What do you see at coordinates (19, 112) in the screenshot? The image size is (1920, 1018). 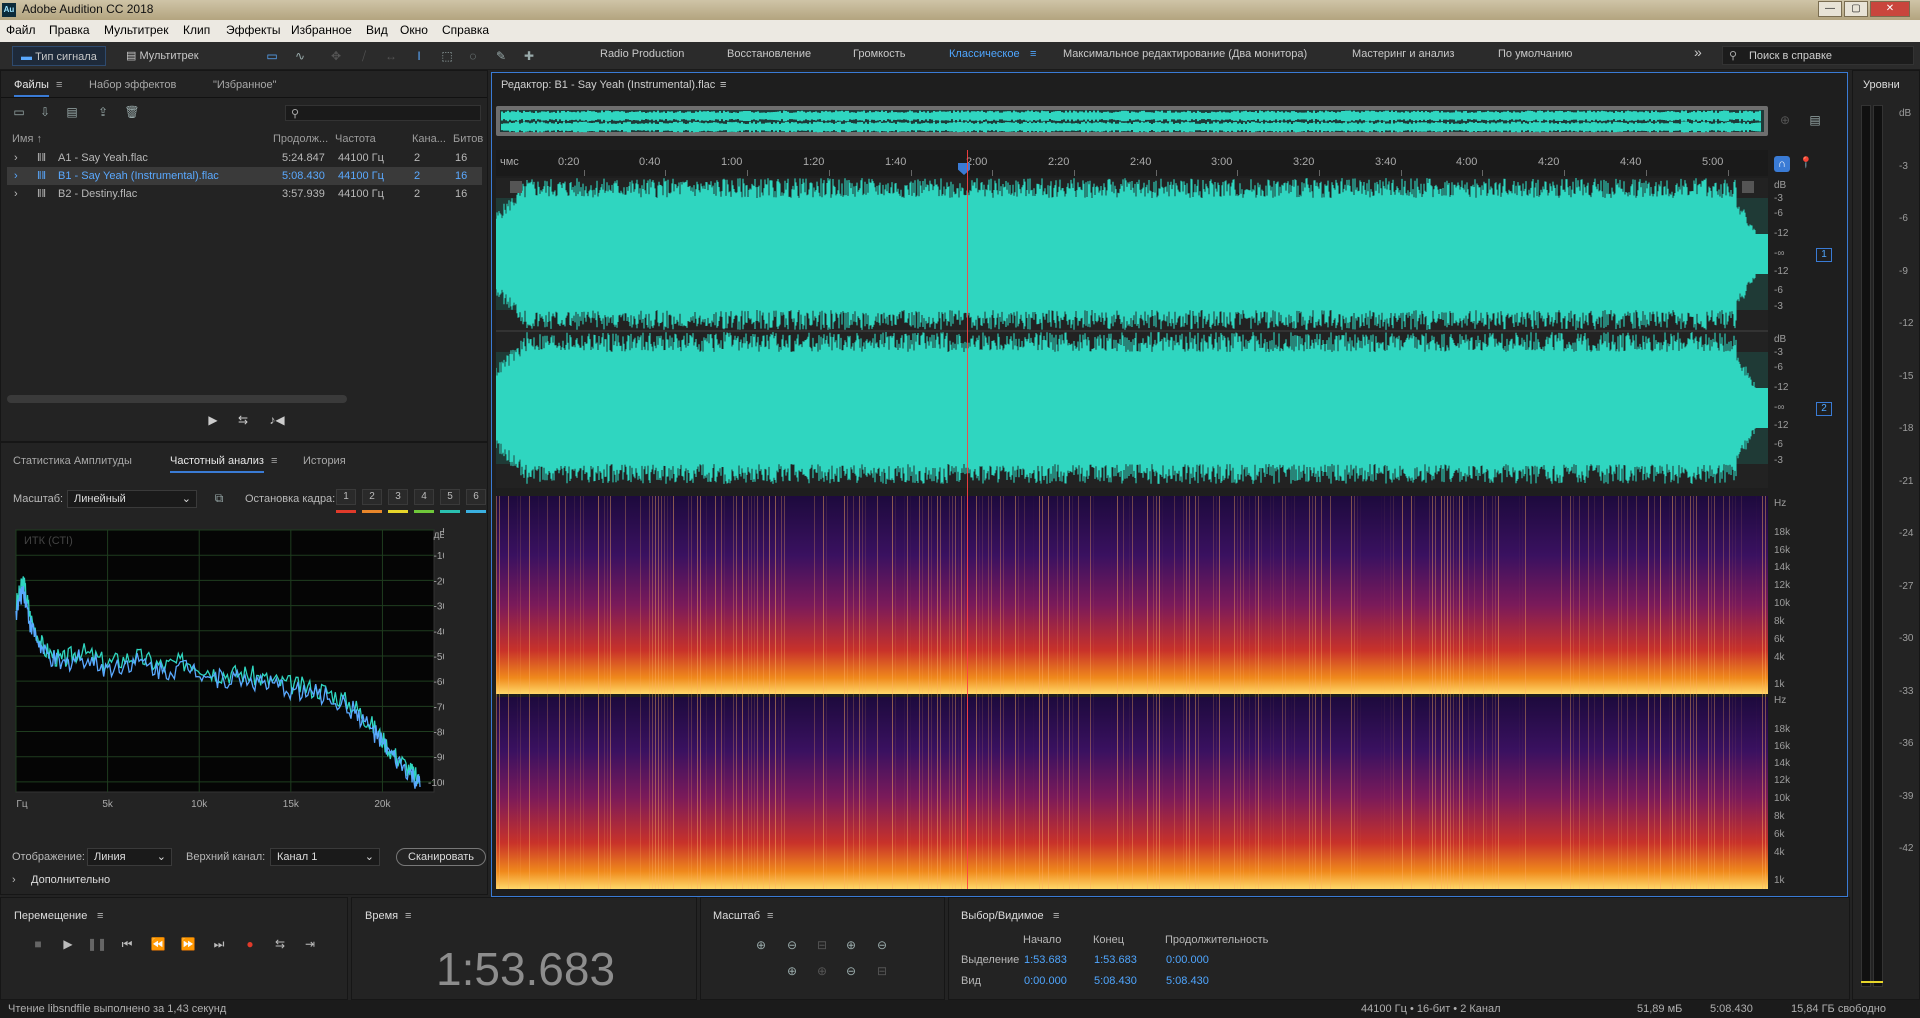 I see `open-file-icon: ▭` at bounding box center [19, 112].